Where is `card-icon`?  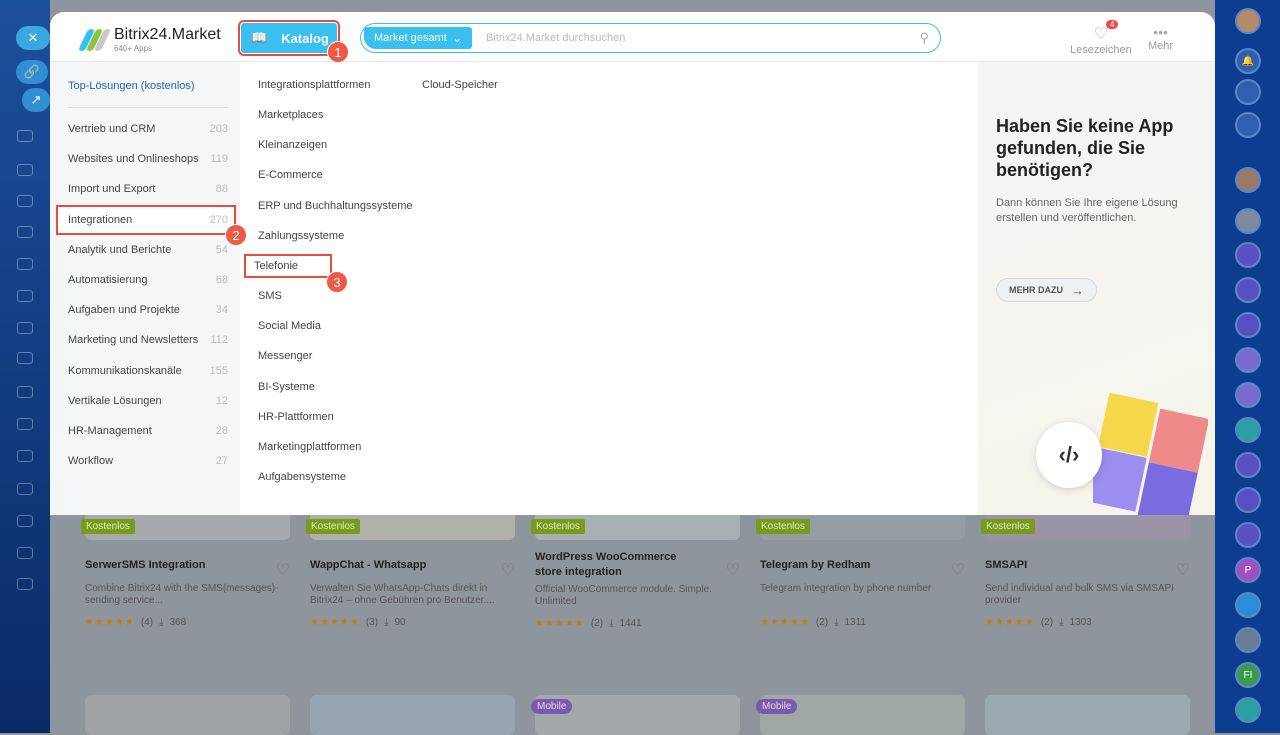
card-icon is located at coordinates (25, 489).